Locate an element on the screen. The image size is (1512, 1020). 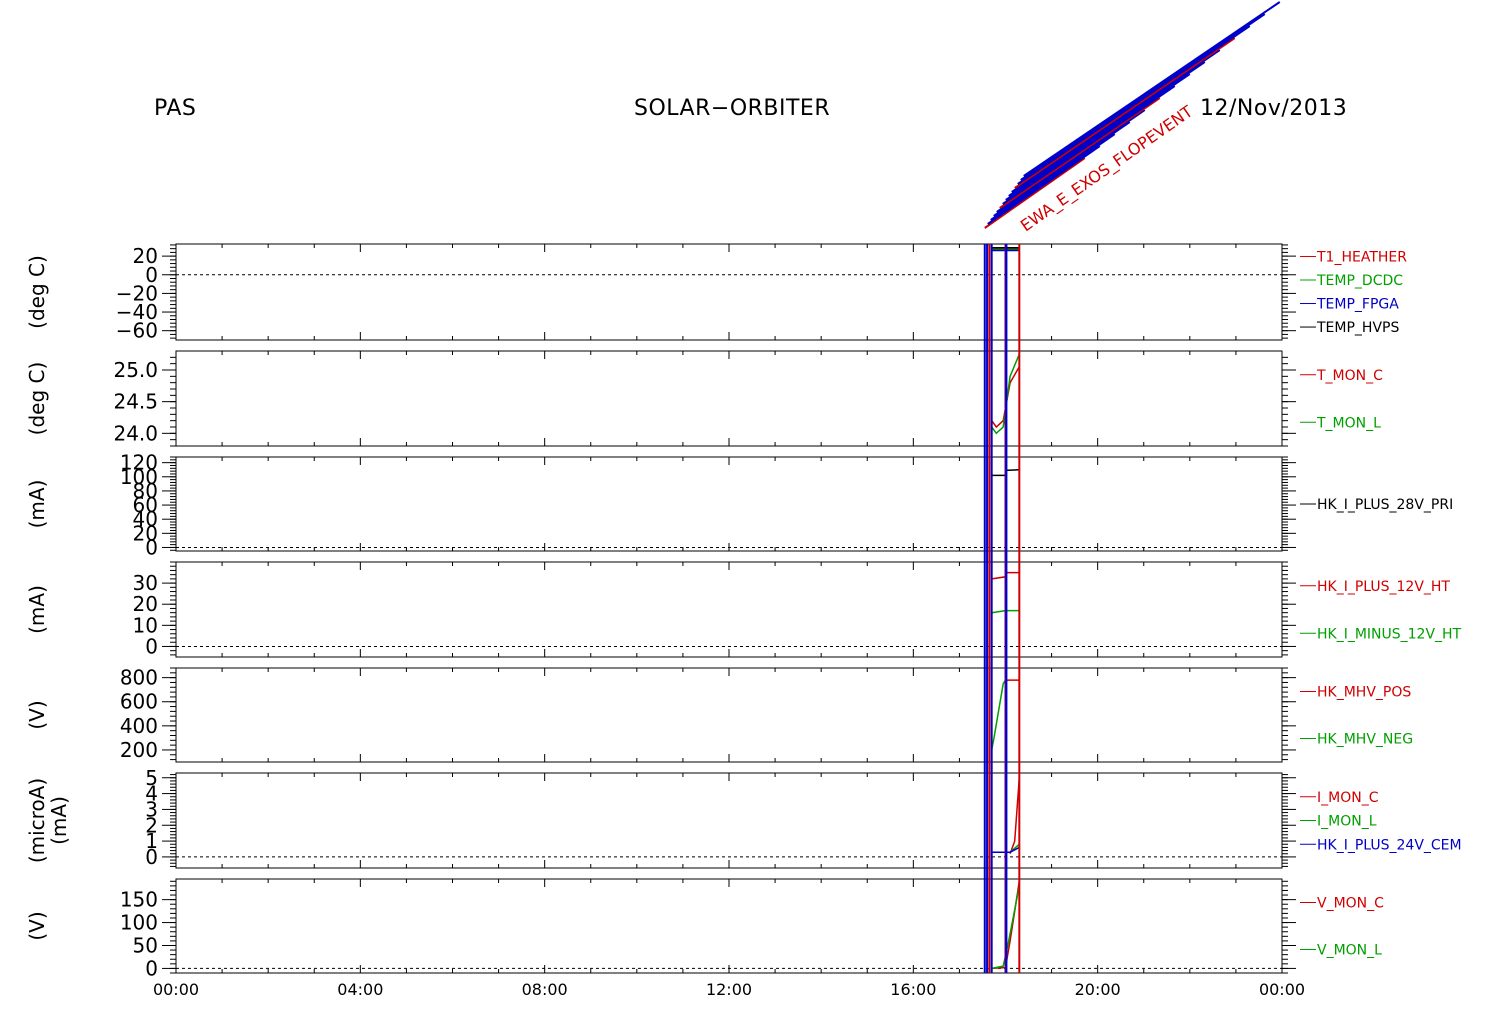
legend-label: T1_HEATHER is located at coordinates (1361, 257).